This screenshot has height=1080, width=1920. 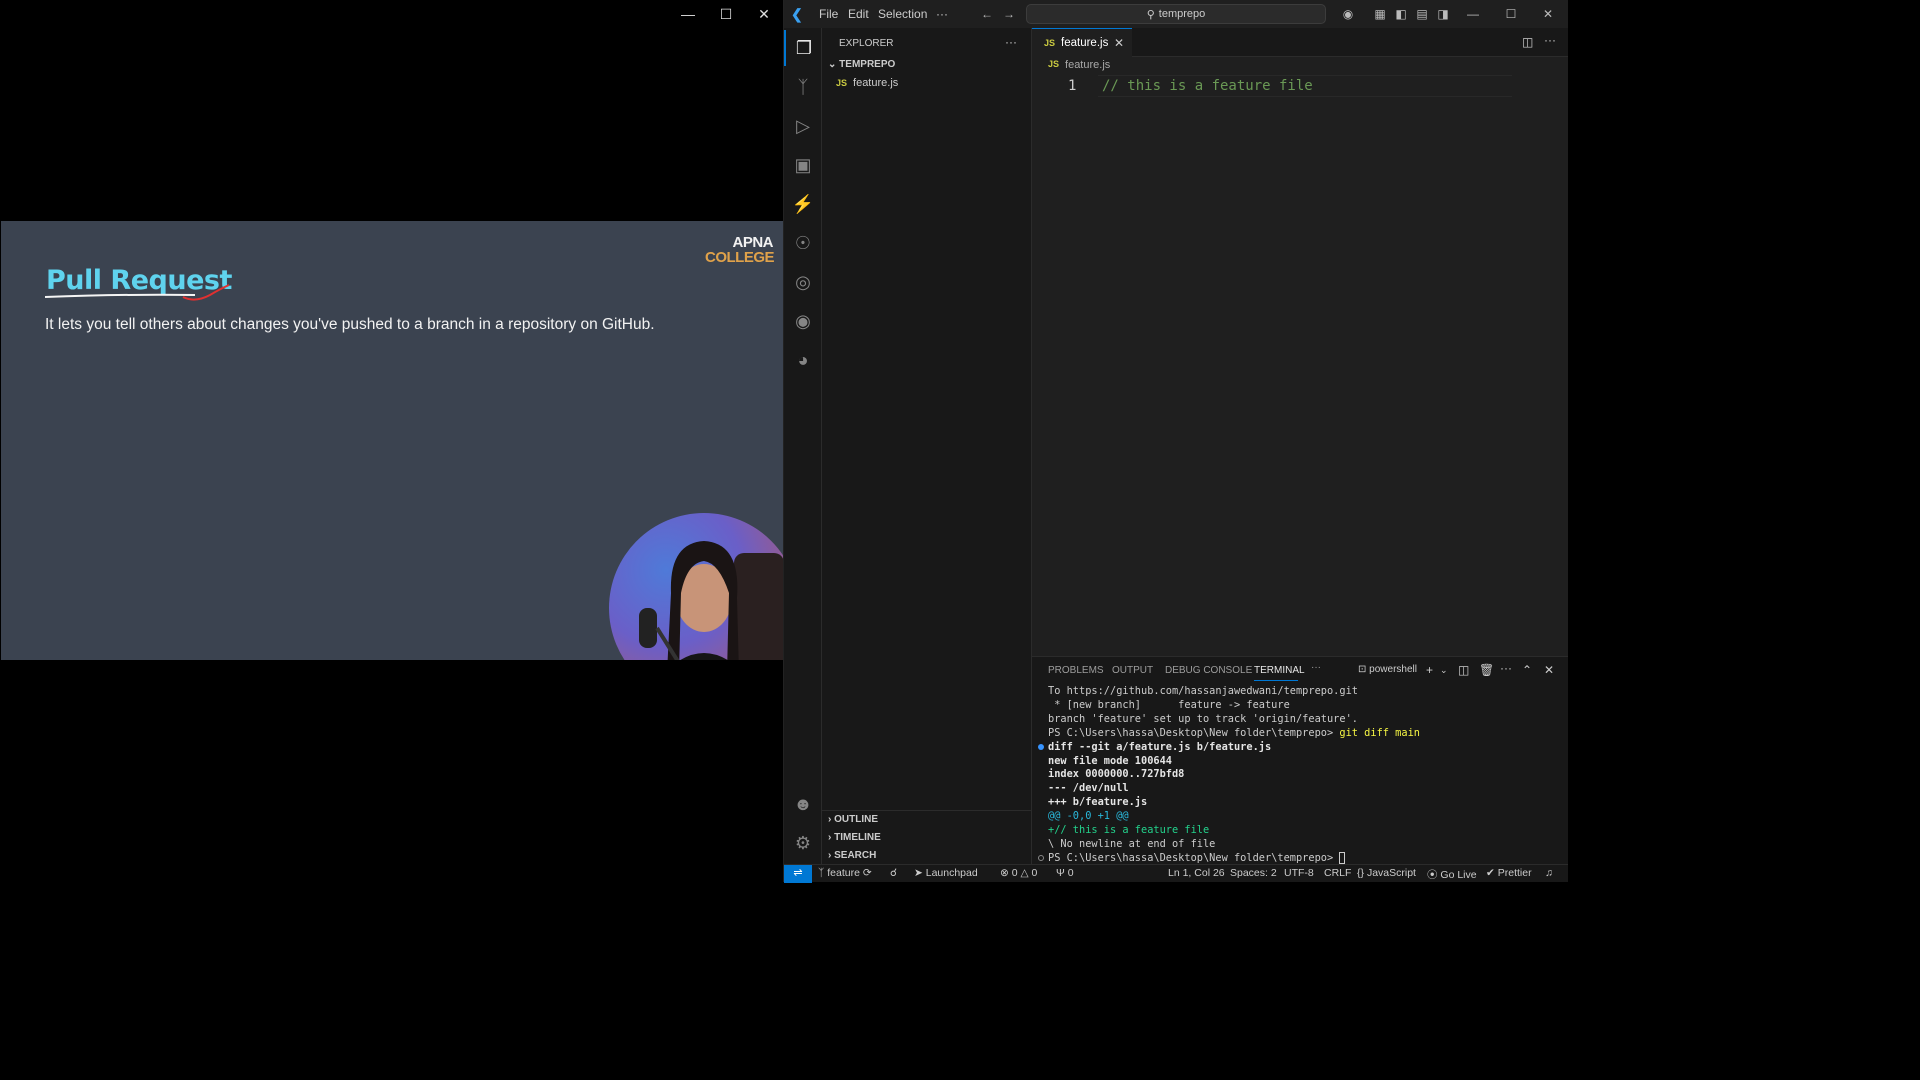 What do you see at coordinates (855, 855) in the screenshot?
I see `section-label: SEARCH` at bounding box center [855, 855].